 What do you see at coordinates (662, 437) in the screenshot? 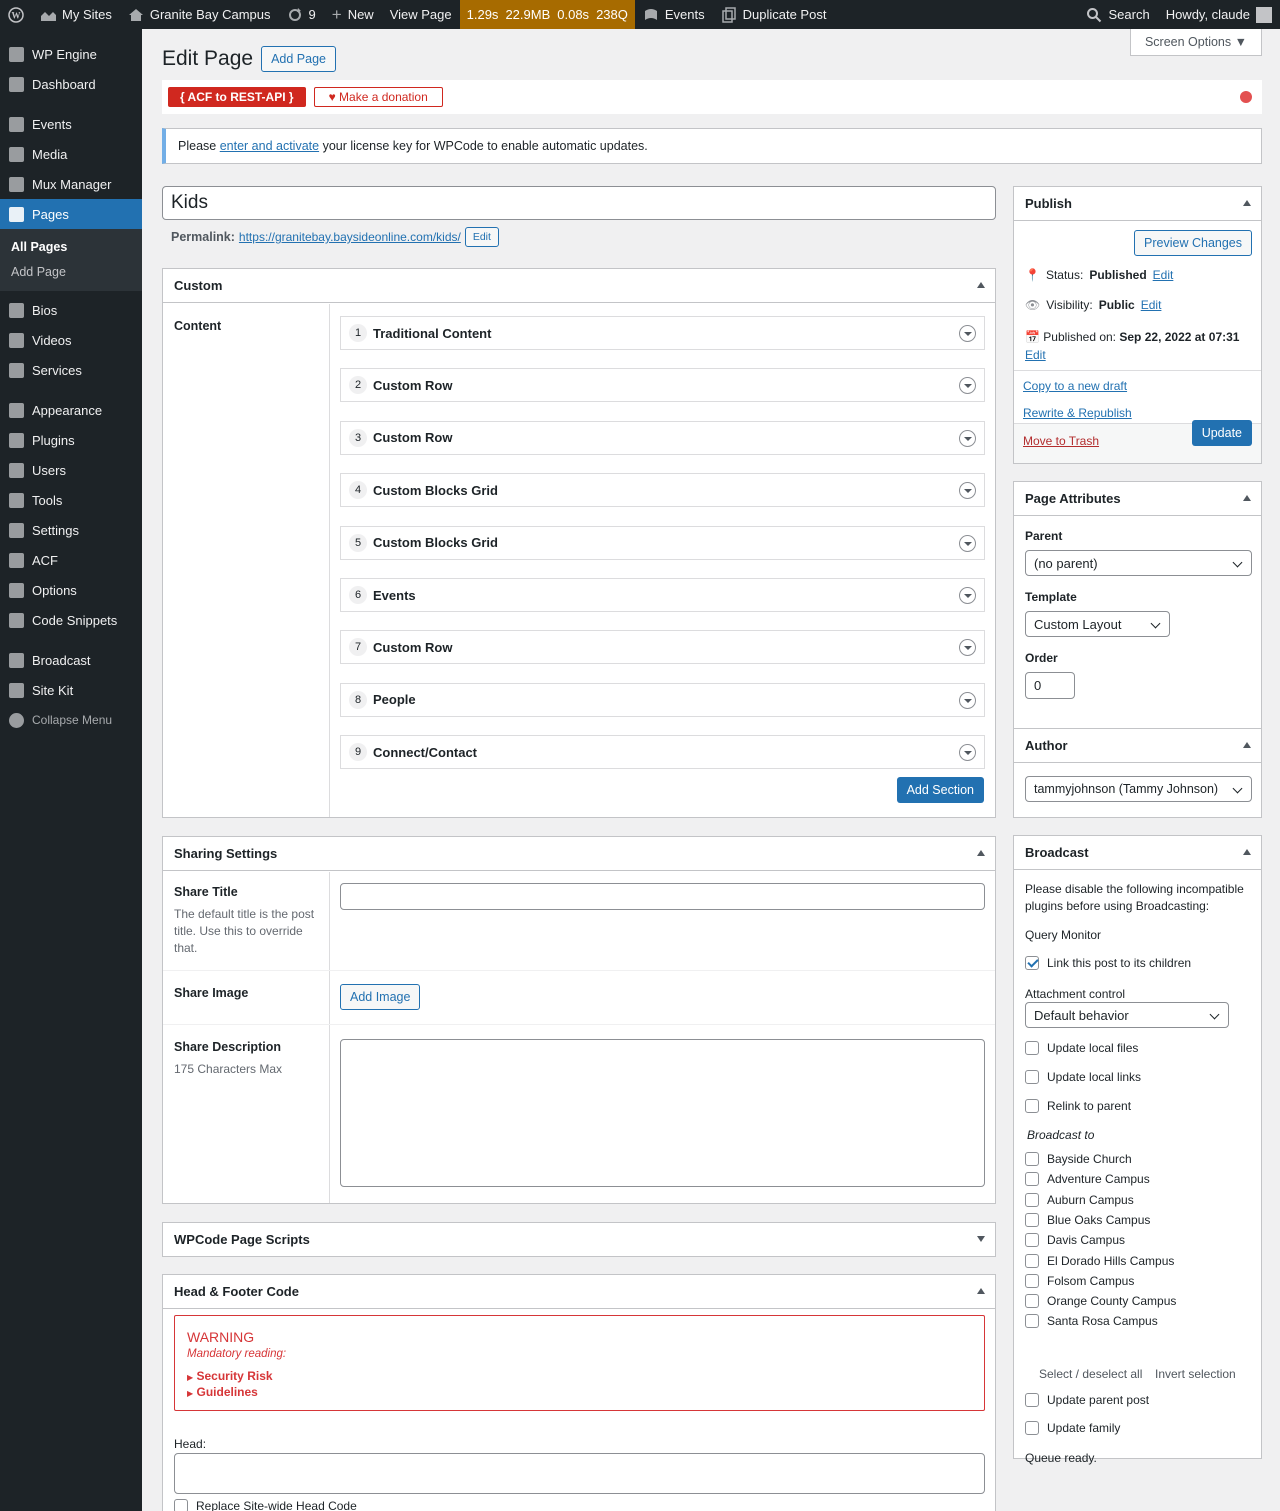
I see `flex-layout-row: 3 Custom Row` at bounding box center [662, 437].